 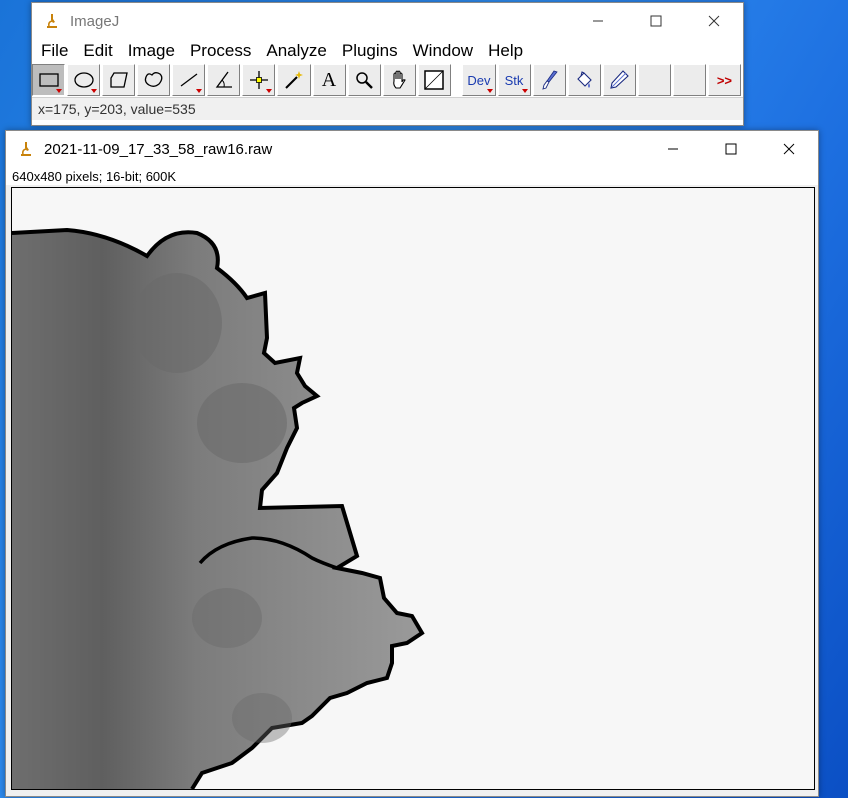 I want to click on menu-plugins: Plugins, so click(x=370, y=51).